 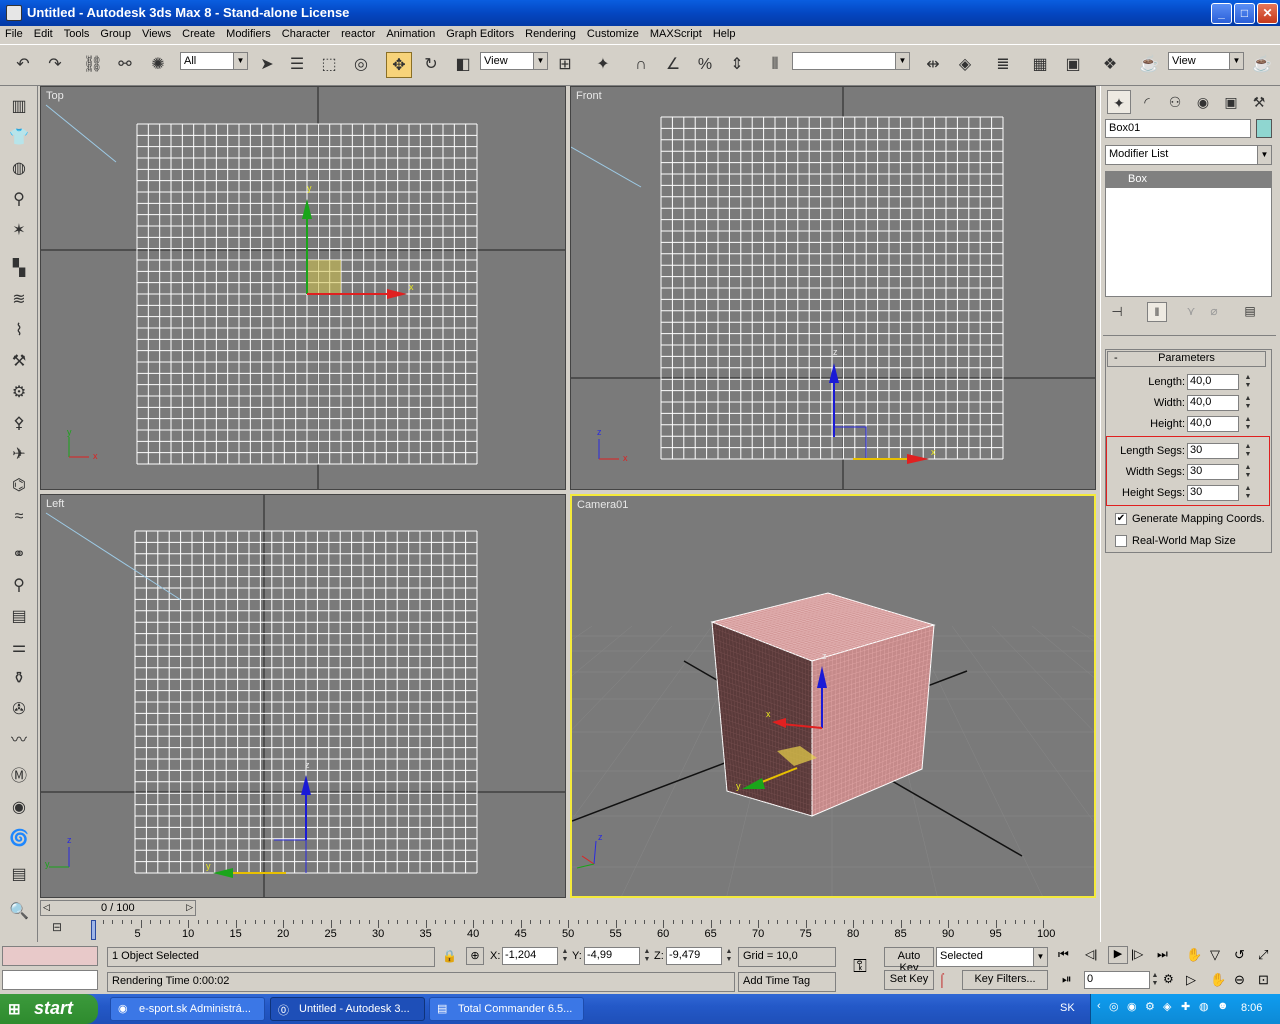 I want to click on next-frame-icon: |▷, so click(x=1137, y=954).